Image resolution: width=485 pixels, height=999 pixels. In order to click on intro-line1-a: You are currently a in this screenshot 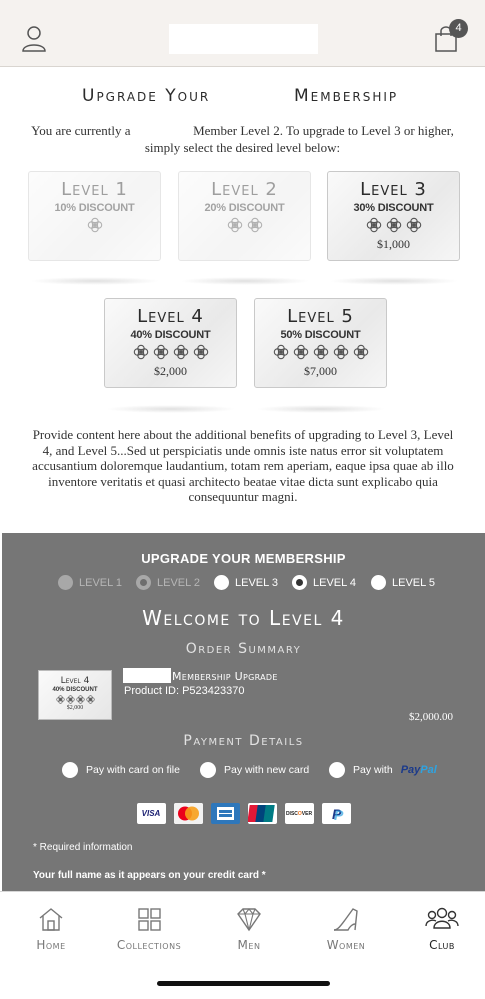, I will do `click(81, 130)`.